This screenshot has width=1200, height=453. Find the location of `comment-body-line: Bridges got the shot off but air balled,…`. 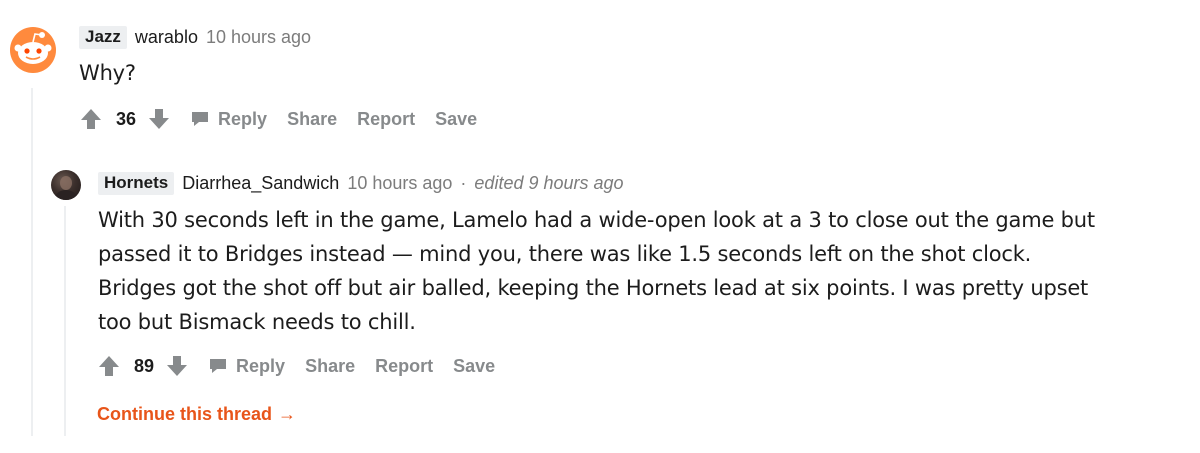

comment-body-line: Bridges got the shot off but air balled,… is located at coordinates (593, 288).